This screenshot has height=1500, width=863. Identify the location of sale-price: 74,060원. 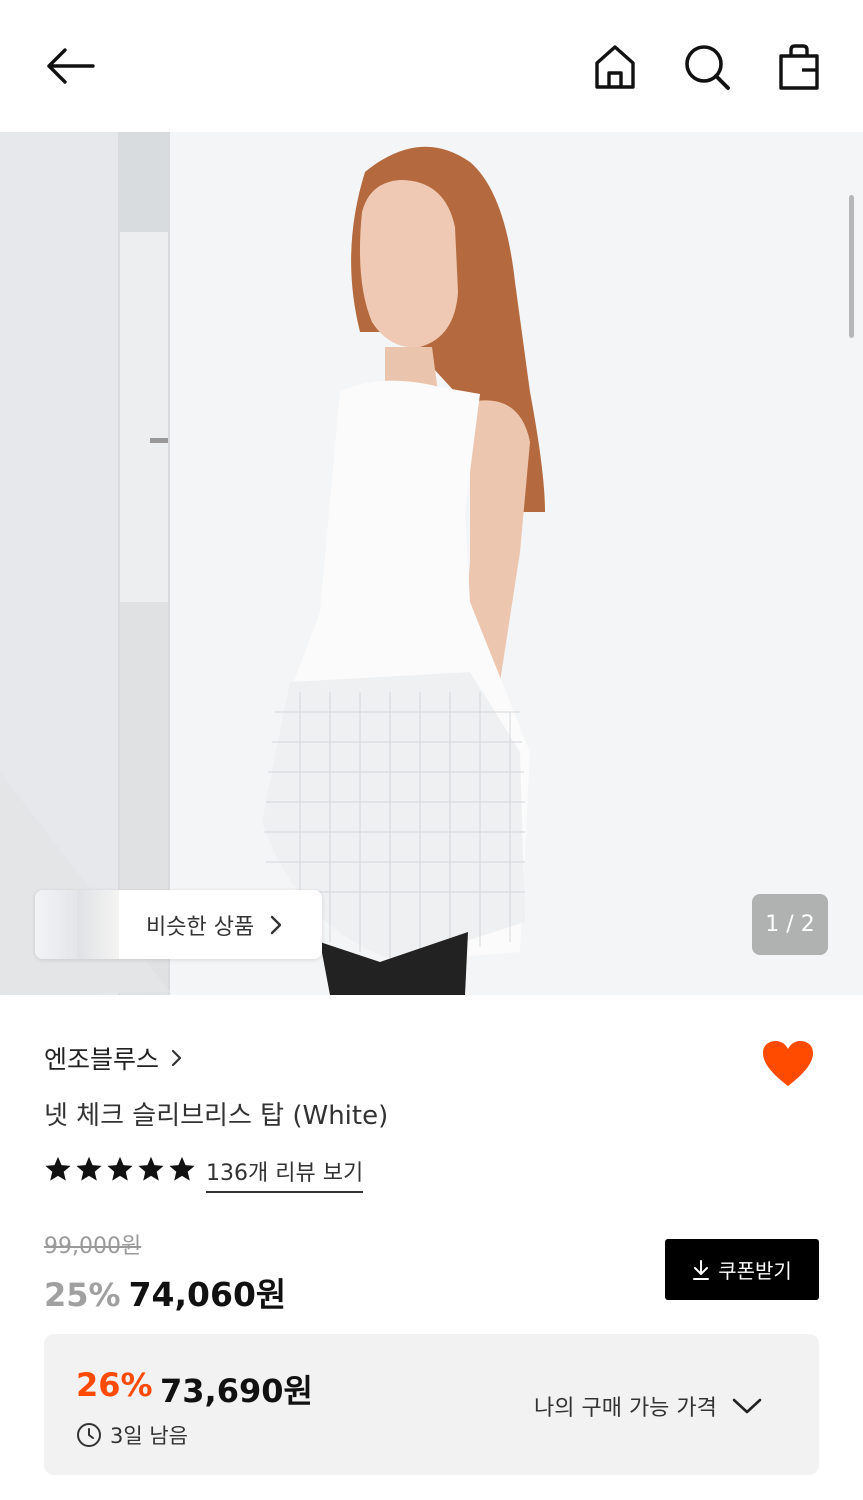
(207, 1294).